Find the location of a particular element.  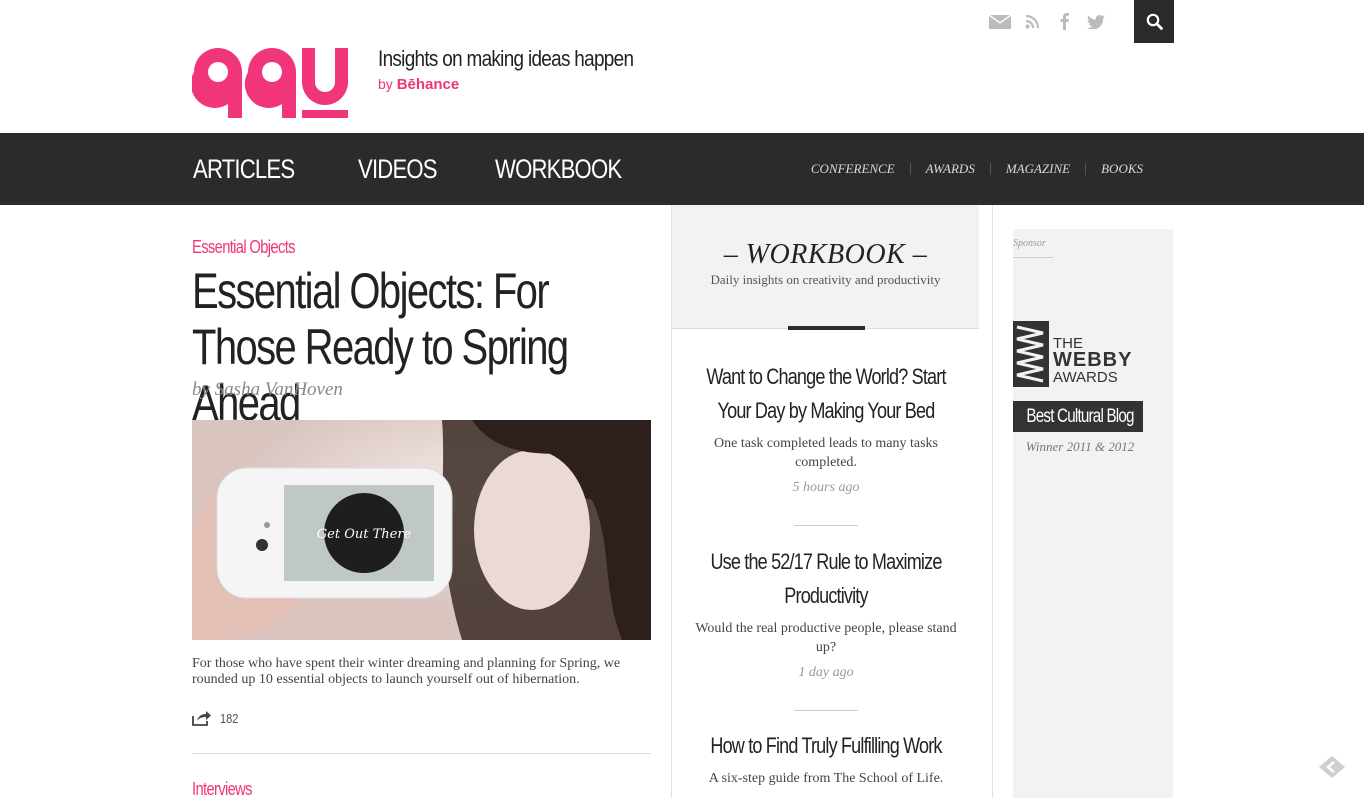

workbook-item-time: 1 day ago is located at coordinates (826, 672).